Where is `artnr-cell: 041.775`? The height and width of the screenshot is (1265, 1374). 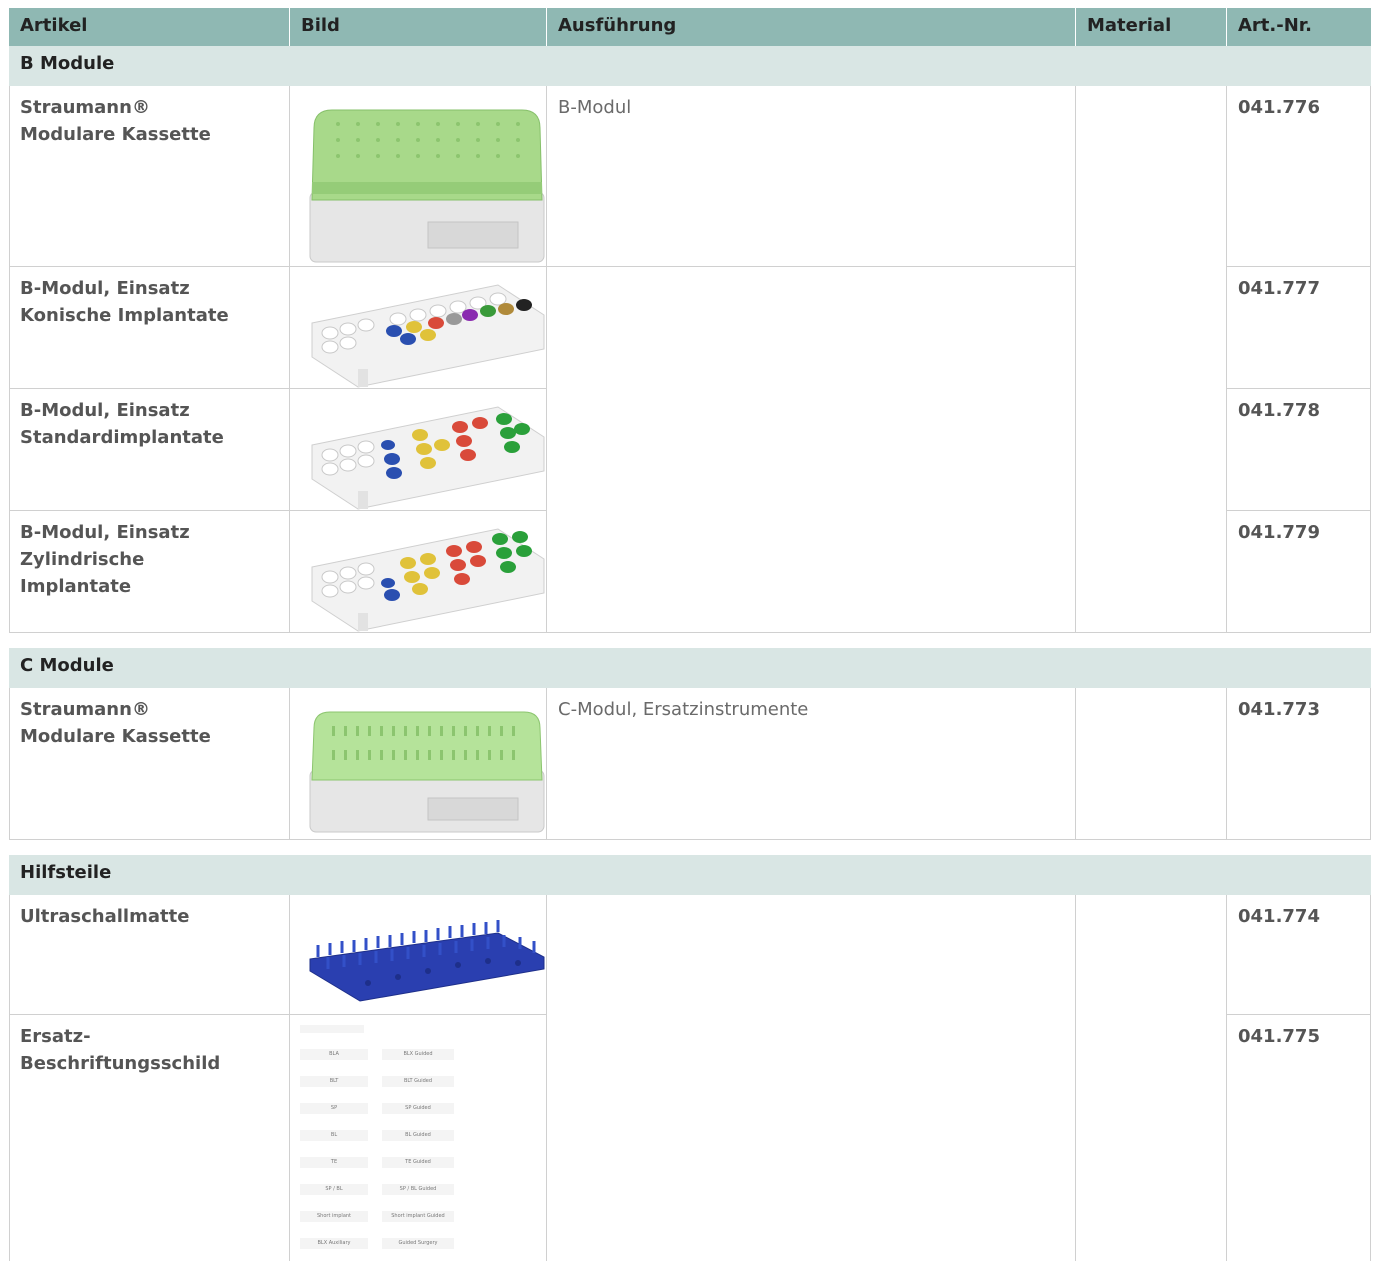
artnr-cell: 041.775 is located at coordinates (1279, 1036).